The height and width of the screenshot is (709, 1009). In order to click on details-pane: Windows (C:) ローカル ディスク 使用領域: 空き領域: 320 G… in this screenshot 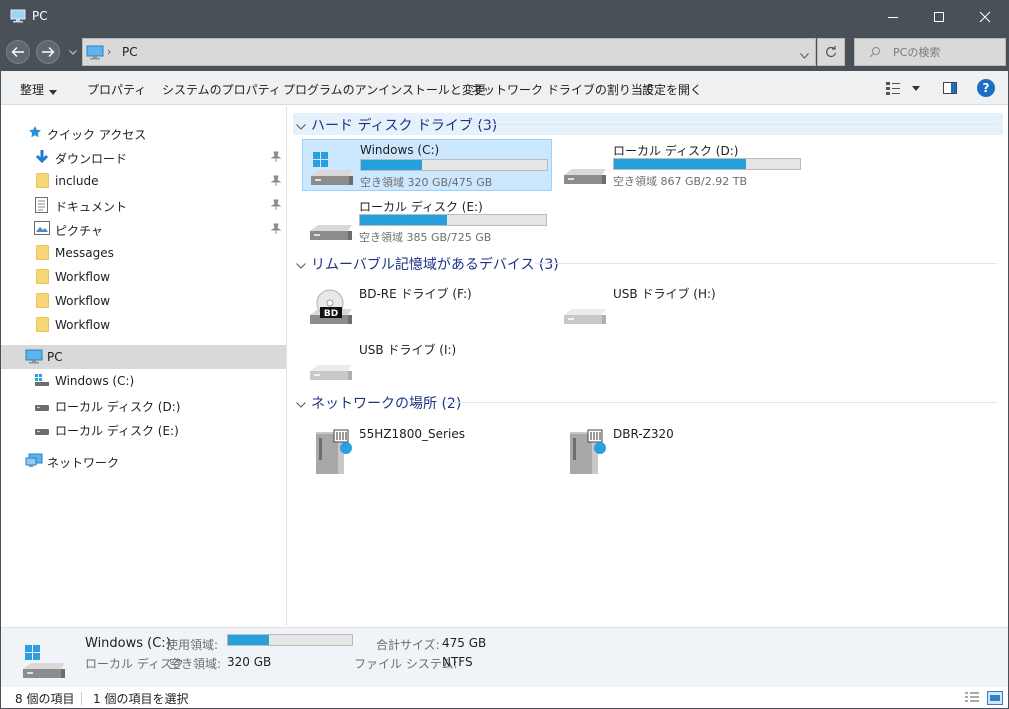, I will do `click(504, 657)`.